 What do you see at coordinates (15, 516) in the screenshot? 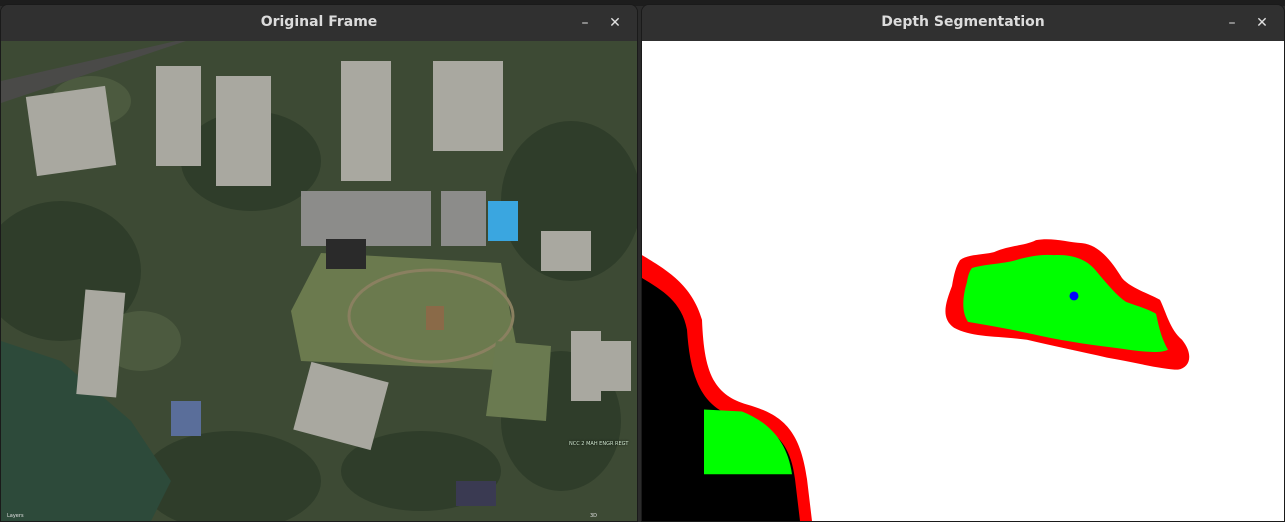
I see `layers-control: Layers` at bounding box center [15, 516].